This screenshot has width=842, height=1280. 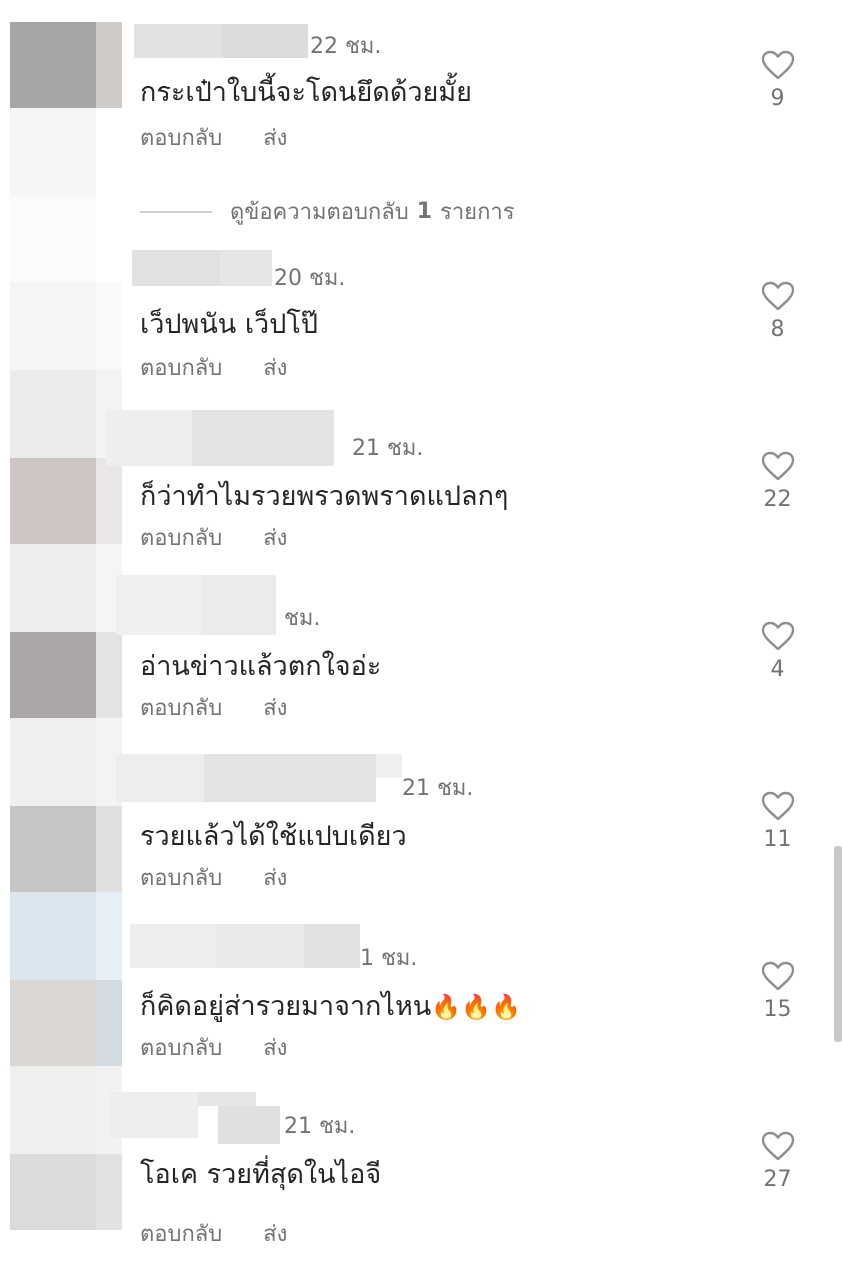 I want to click on like-button: 11, so click(x=777, y=821).